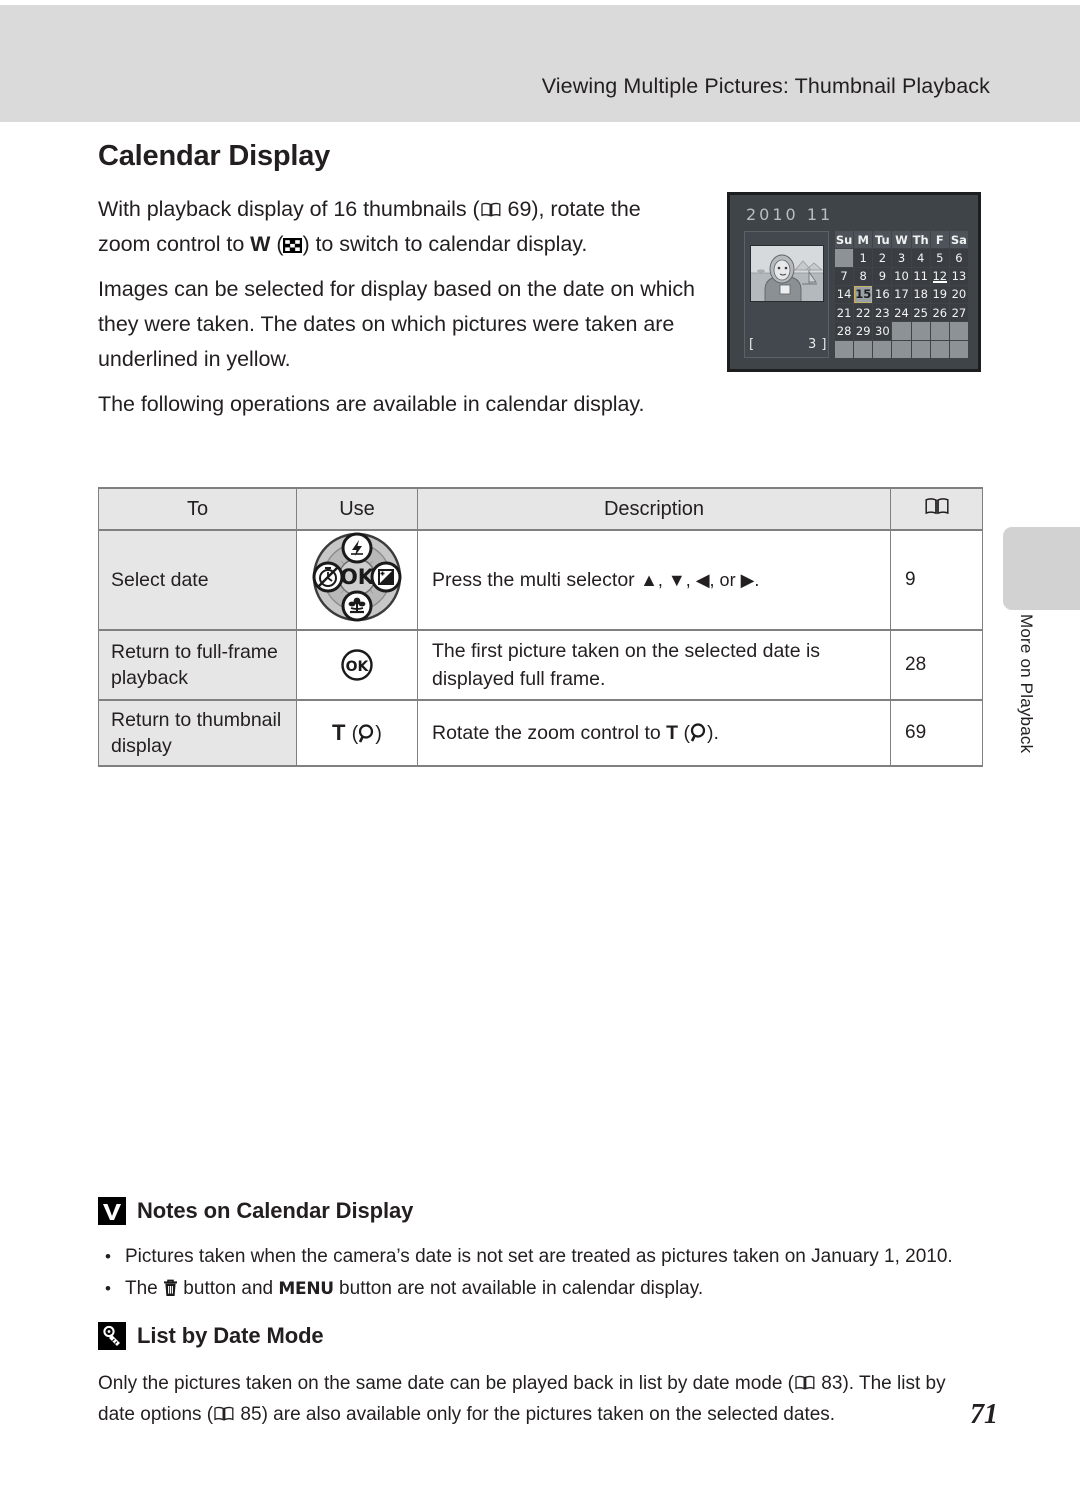  I want to click on ok-button-icon: OK, so click(357, 665).